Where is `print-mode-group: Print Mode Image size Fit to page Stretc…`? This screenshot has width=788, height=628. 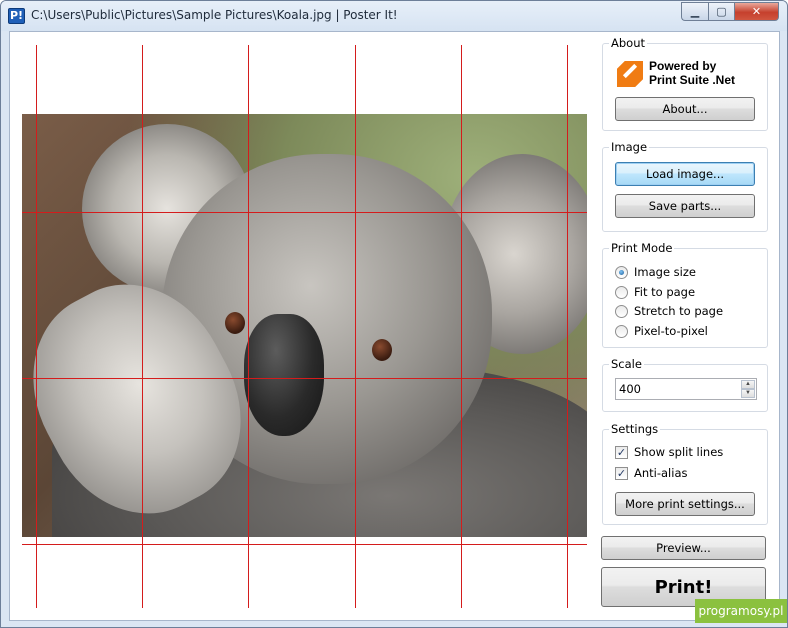 print-mode-group: Print Mode Image size Fit to page Stretc… is located at coordinates (685, 294).